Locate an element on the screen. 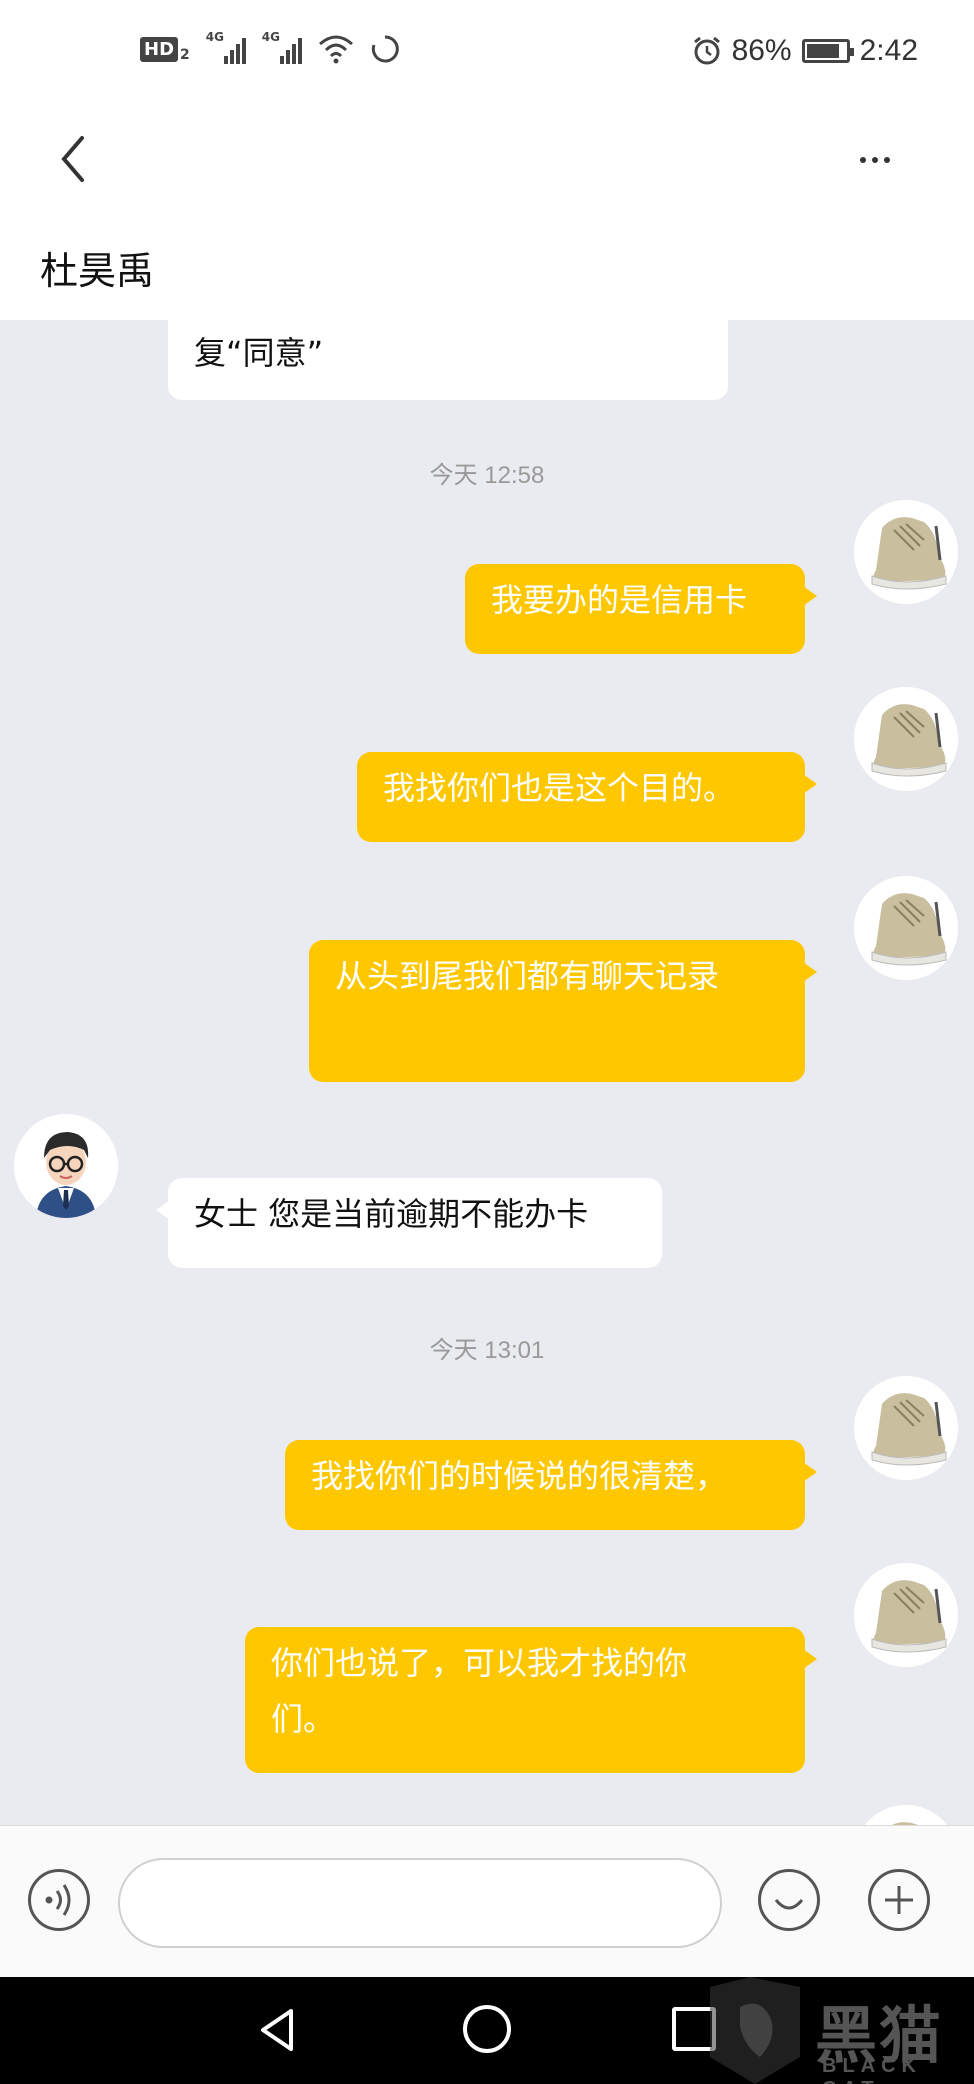 This screenshot has height=2084, width=974. more-dots-icon is located at coordinates (885, 160).